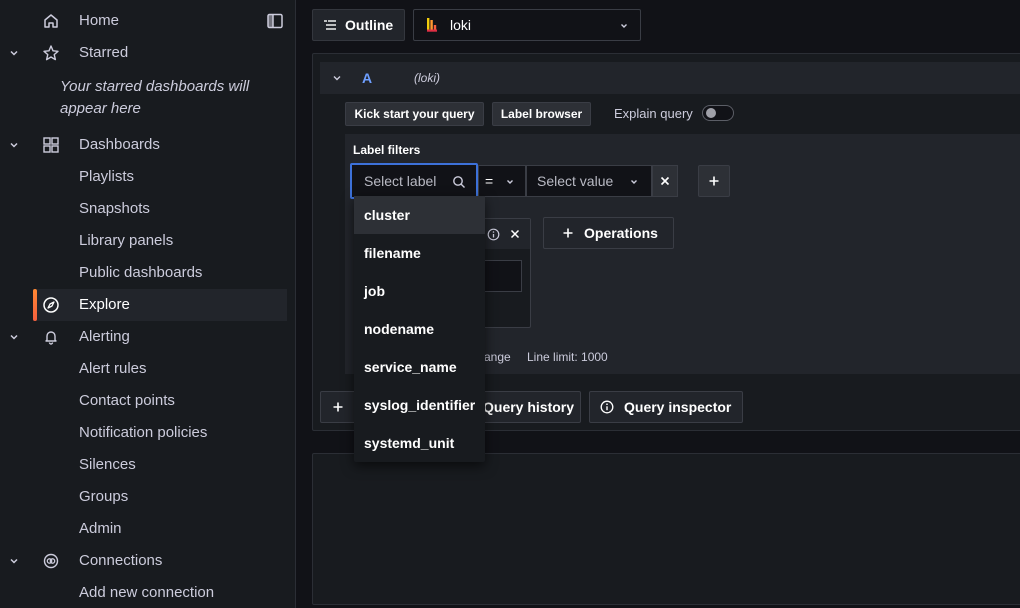 This screenshot has width=1020, height=608. What do you see at coordinates (155, 97) in the screenshot?
I see `starred-empty-message: Your starred dashboards will appear here` at bounding box center [155, 97].